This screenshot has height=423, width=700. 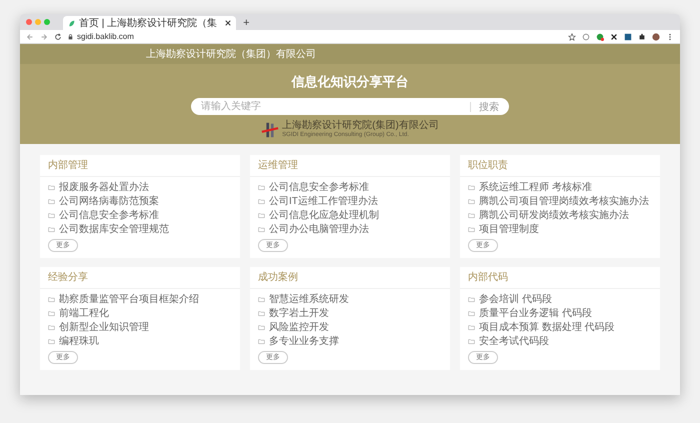 I want to click on article-link: 公司网络病毒防范预案, so click(x=109, y=201).